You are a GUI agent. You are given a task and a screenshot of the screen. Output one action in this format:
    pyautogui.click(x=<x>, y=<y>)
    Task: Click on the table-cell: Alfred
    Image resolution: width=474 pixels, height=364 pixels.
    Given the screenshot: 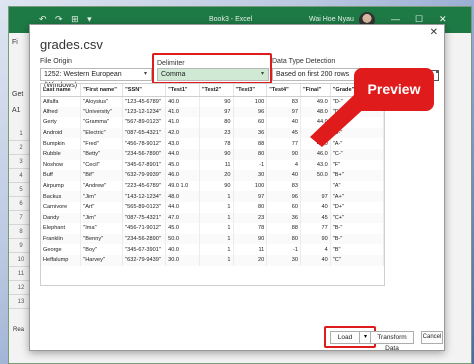 What is the action you would take?
    pyautogui.click(x=61, y=112)
    